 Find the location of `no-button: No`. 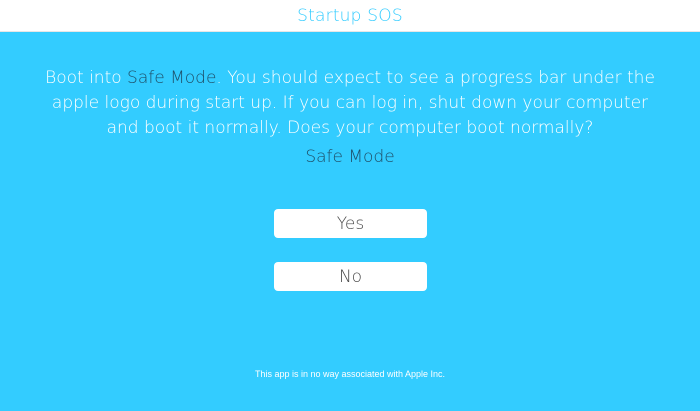

no-button: No is located at coordinates (350, 276).